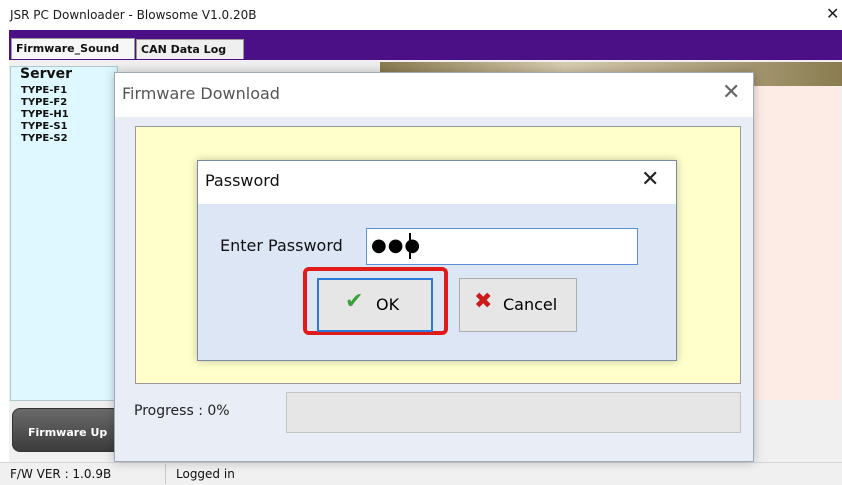  I want to click on firmware-update-button: Firmware Up, so click(67, 430).